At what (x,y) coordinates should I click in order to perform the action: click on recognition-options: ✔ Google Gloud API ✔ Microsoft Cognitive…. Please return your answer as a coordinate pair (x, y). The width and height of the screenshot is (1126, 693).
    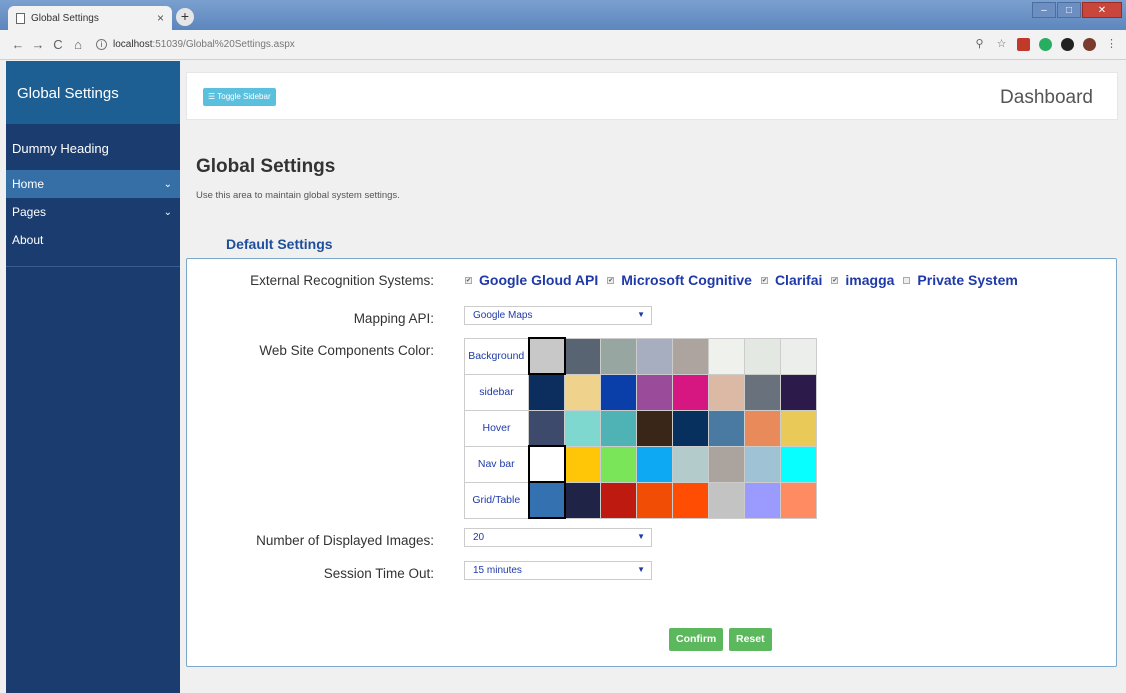
    Looking at the image, I should click on (746, 280).